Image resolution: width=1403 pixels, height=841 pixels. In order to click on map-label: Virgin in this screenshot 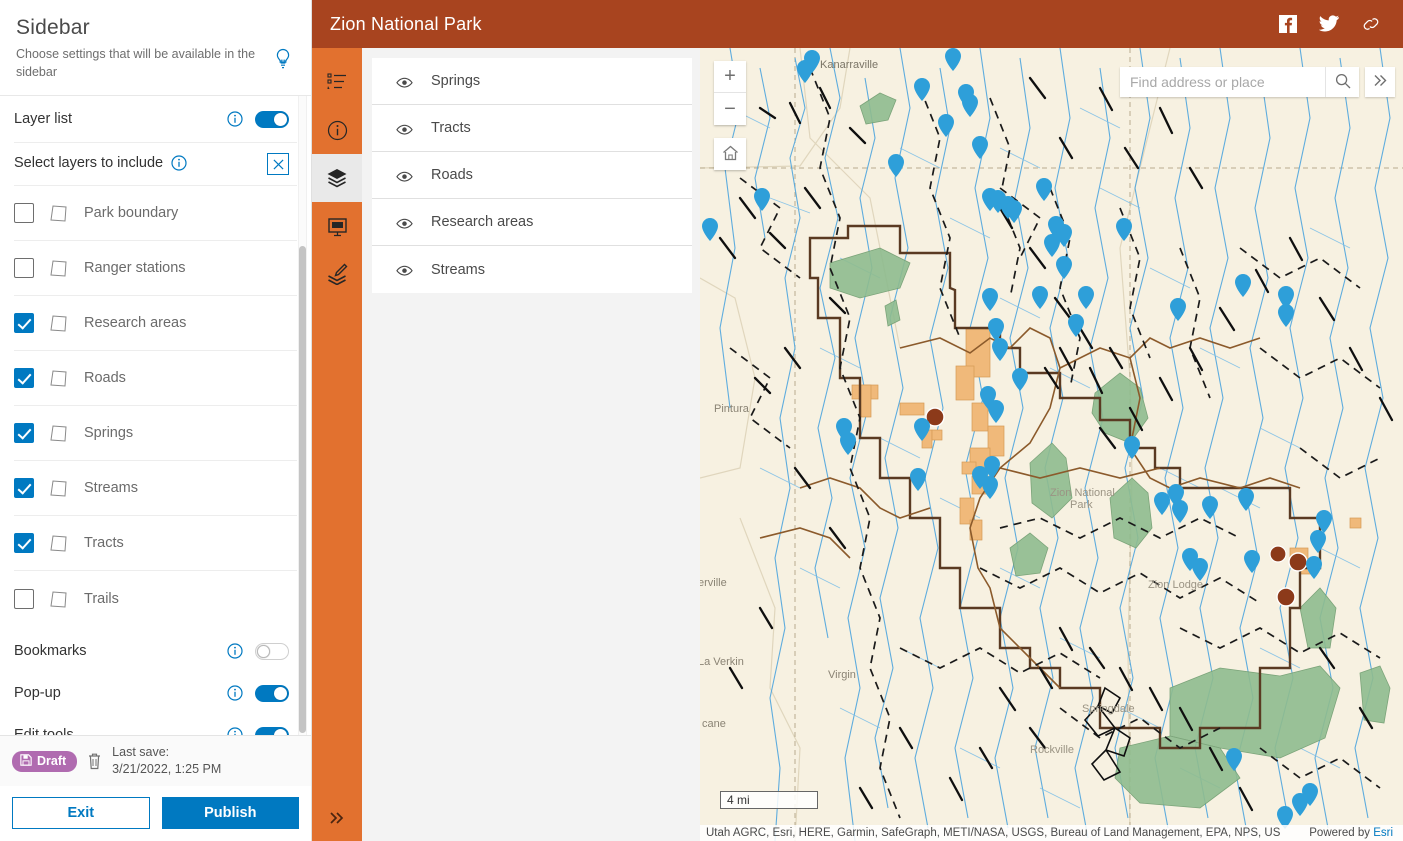, I will do `click(842, 675)`.